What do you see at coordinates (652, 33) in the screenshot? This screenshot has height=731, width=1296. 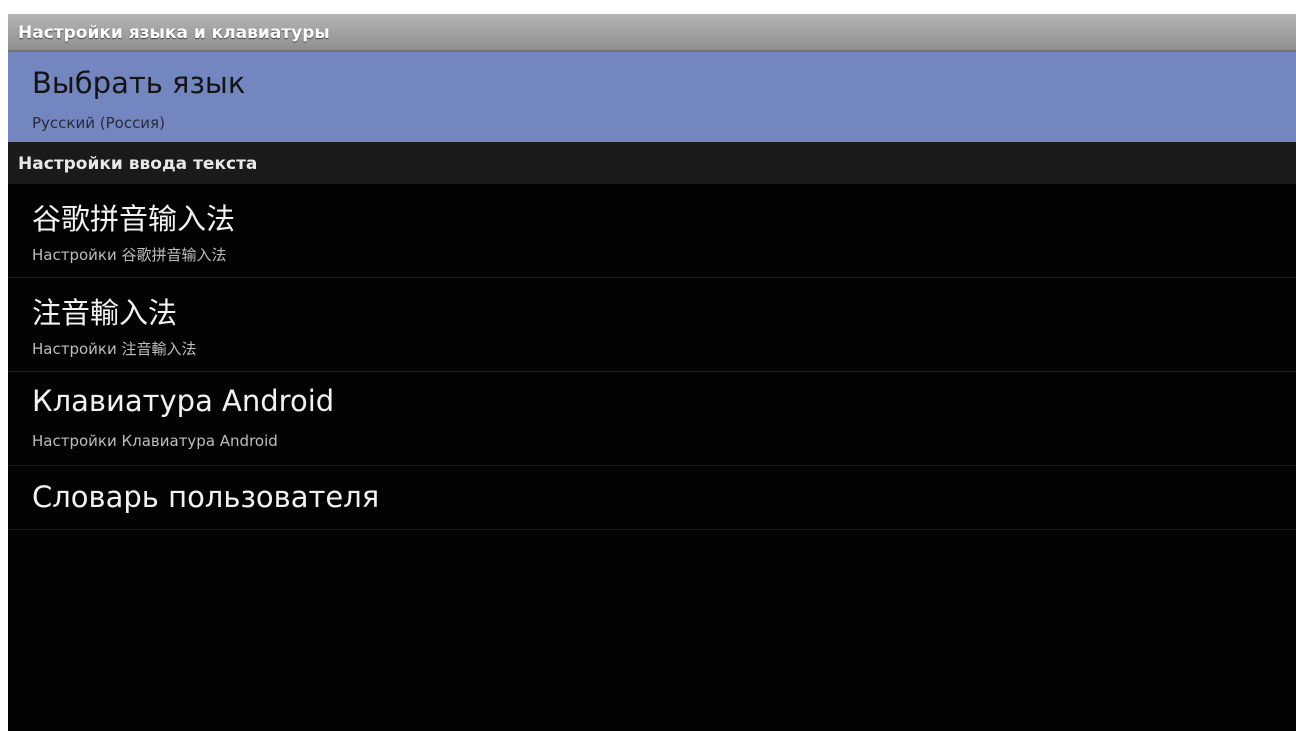 I see `screen-title: Настройки языка и клавиатуры` at bounding box center [652, 33].